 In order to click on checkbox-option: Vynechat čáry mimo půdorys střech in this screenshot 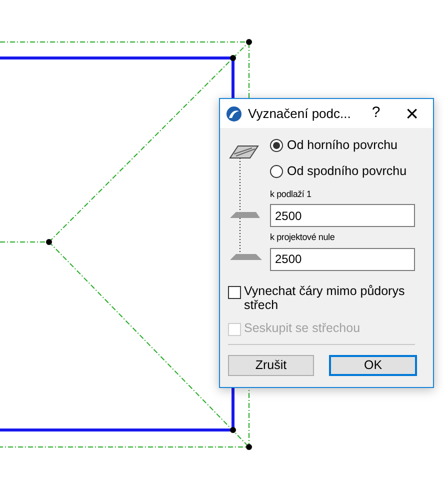, I will do `click(318, 298)`.